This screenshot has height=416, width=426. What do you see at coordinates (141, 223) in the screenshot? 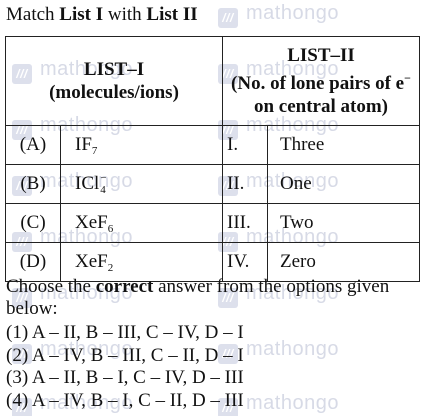
I see `molecule-cell: XeF6` at bounding box center [141, 223].